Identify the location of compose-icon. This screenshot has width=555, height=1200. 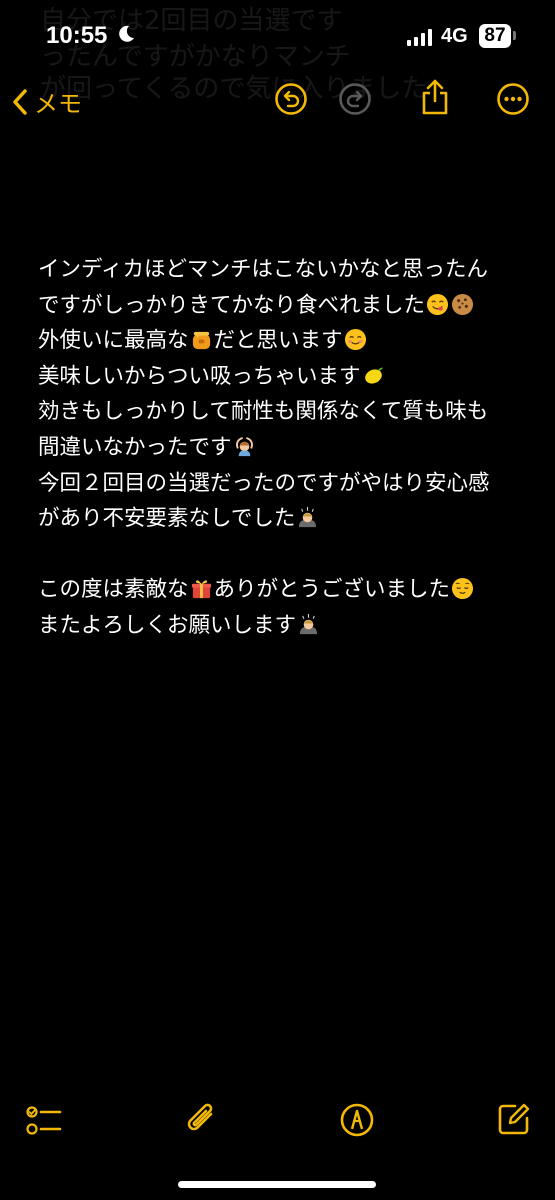
(514, 1119).